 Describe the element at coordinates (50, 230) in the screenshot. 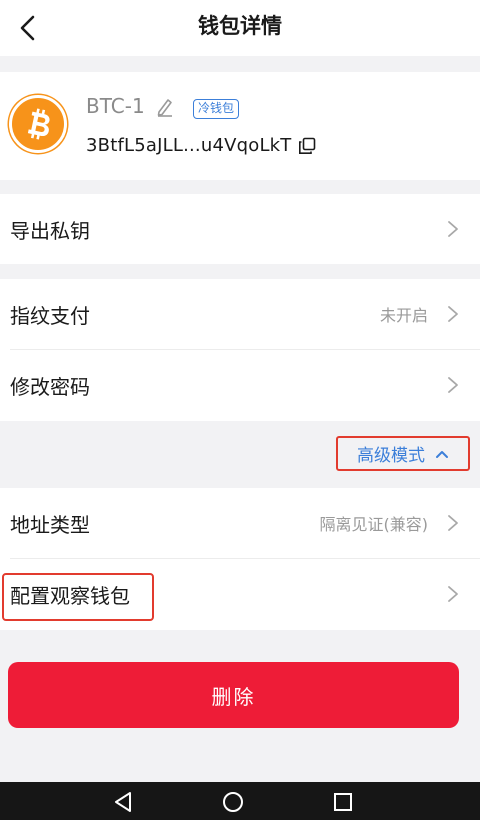

I see `menu-label: 导出私钥` at that location.